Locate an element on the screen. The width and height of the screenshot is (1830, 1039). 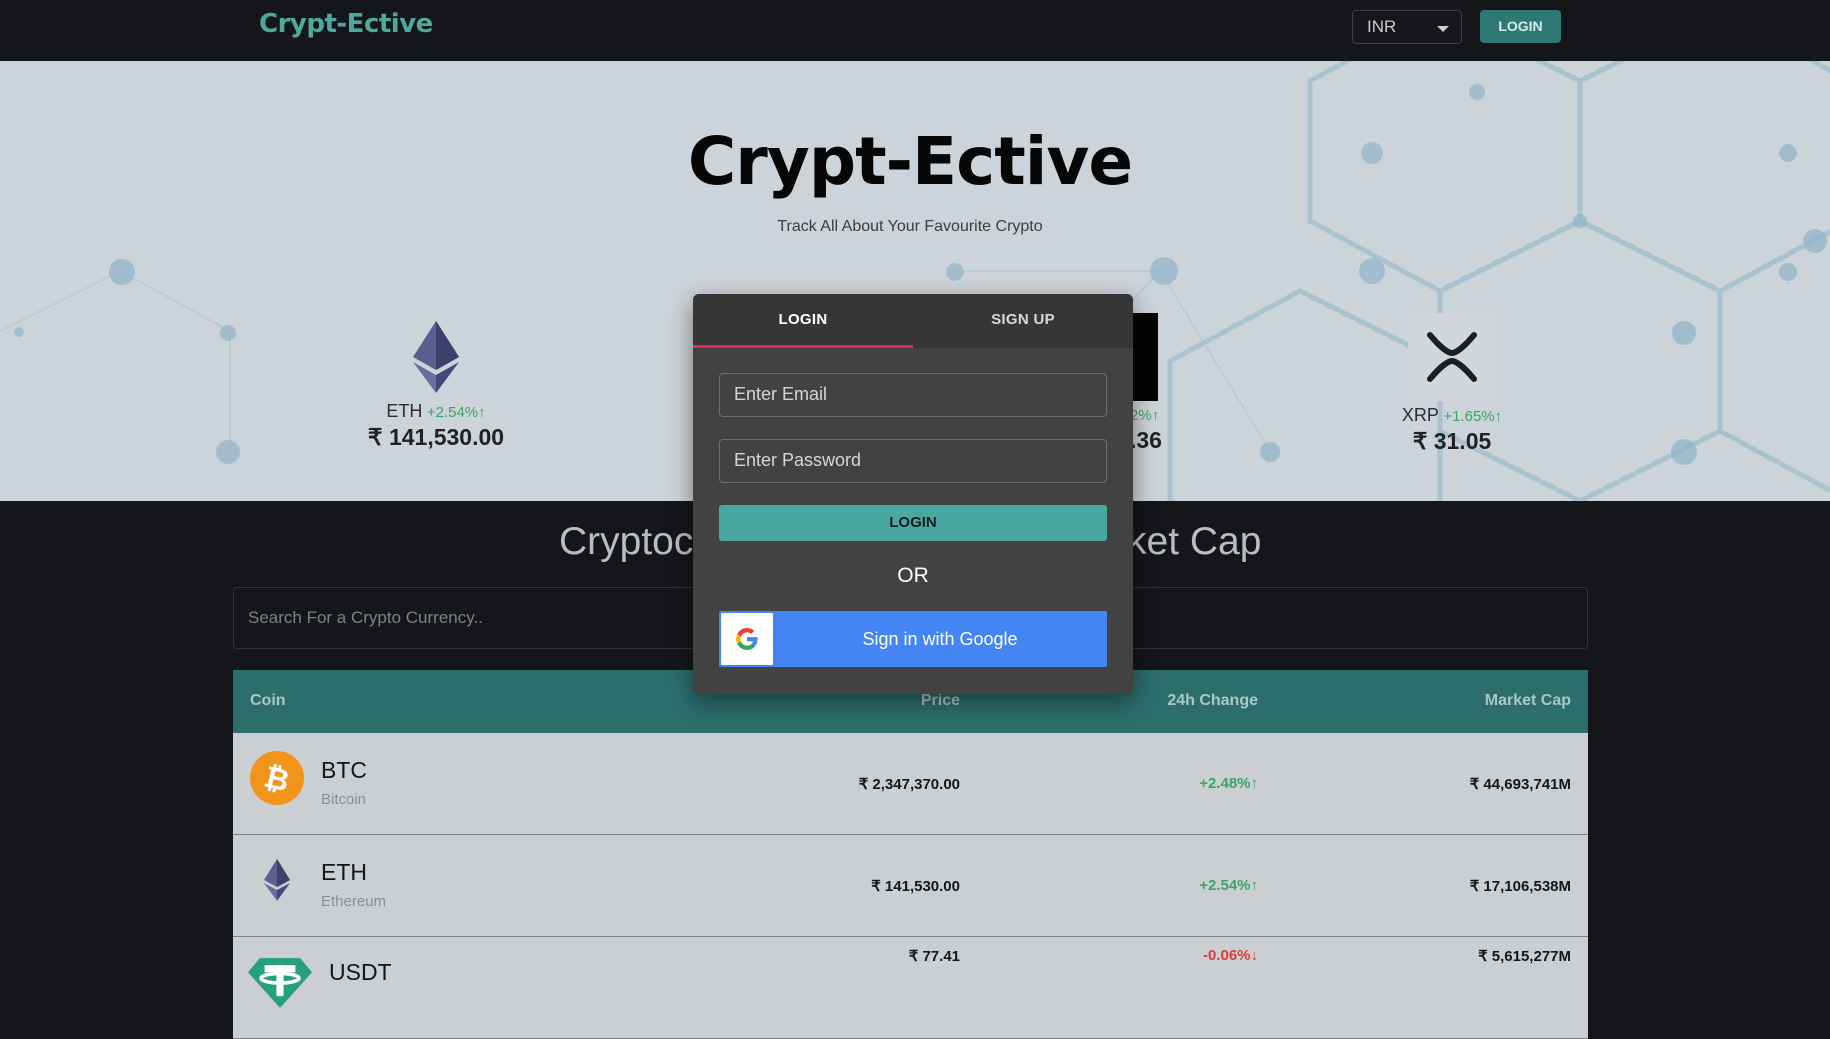
carousel-change: 2% is located at coordinates (1141, 415).